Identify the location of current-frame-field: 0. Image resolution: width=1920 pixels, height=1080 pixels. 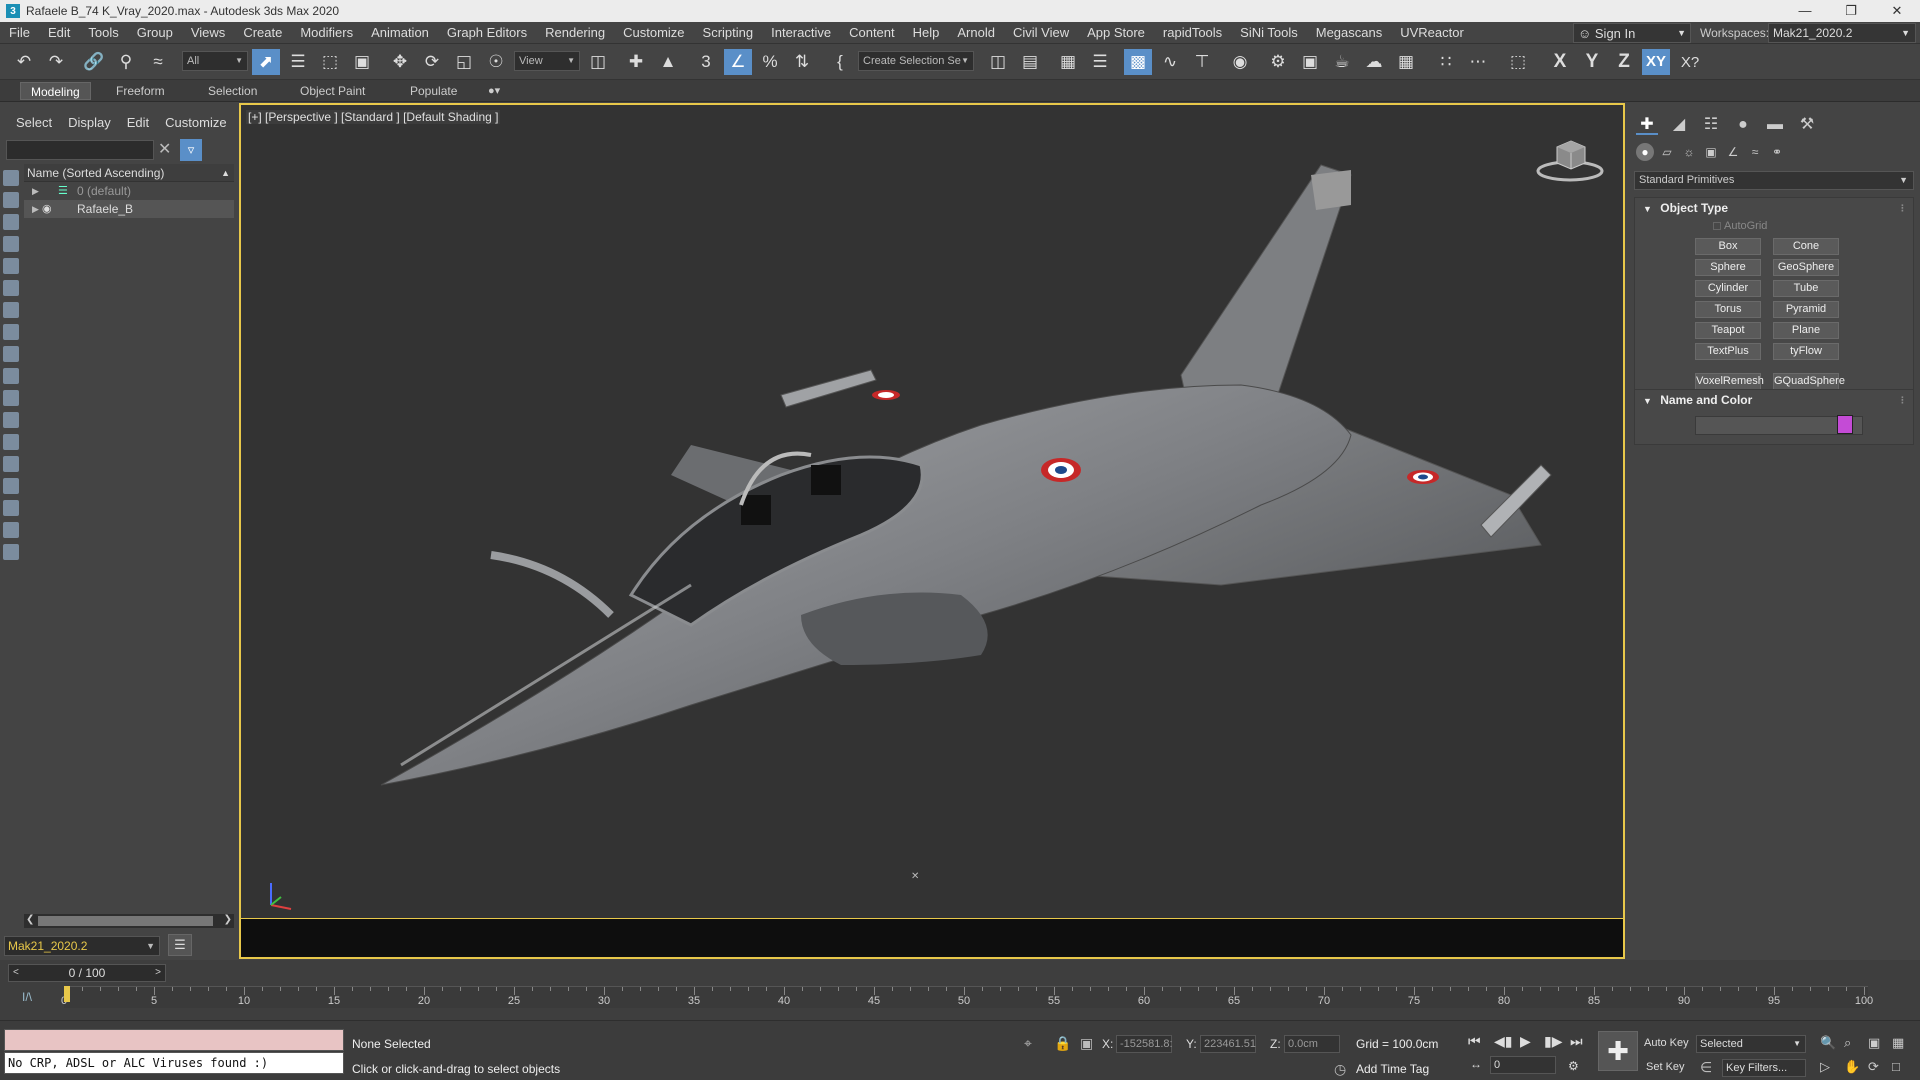
(1523, 1065).